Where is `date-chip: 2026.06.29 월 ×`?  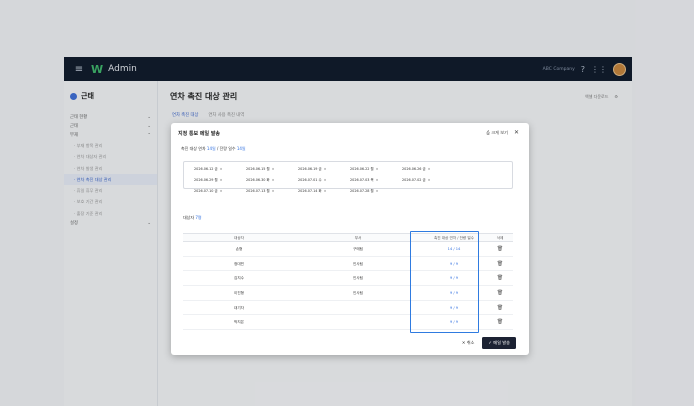 date-chip: 2026.06.29 월 × is located at coordinates (220, 180).